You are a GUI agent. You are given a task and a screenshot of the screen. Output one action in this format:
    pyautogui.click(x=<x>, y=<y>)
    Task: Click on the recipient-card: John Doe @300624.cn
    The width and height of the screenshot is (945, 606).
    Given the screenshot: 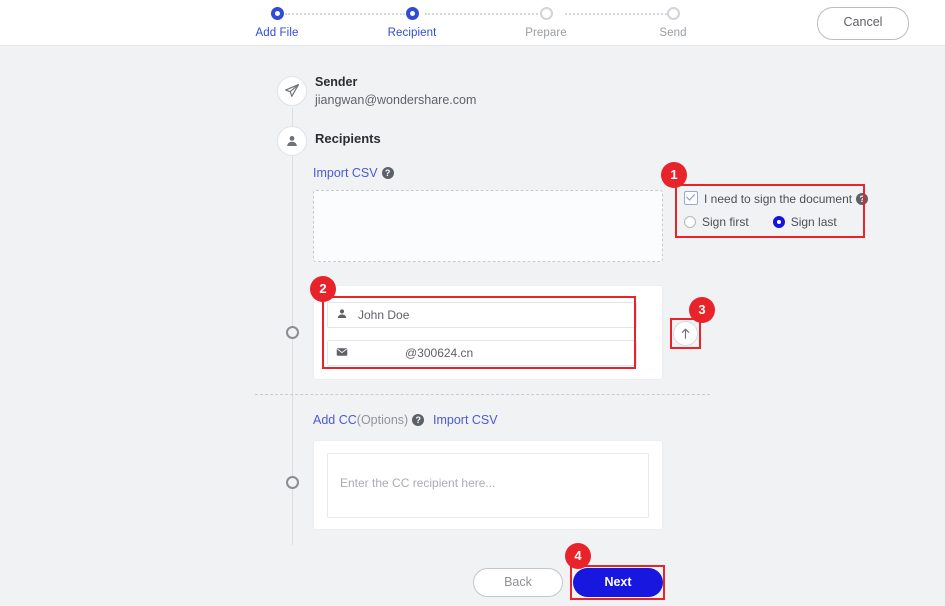 What is the action you would take?
    pyautogui.click(x=488, y=332)
    